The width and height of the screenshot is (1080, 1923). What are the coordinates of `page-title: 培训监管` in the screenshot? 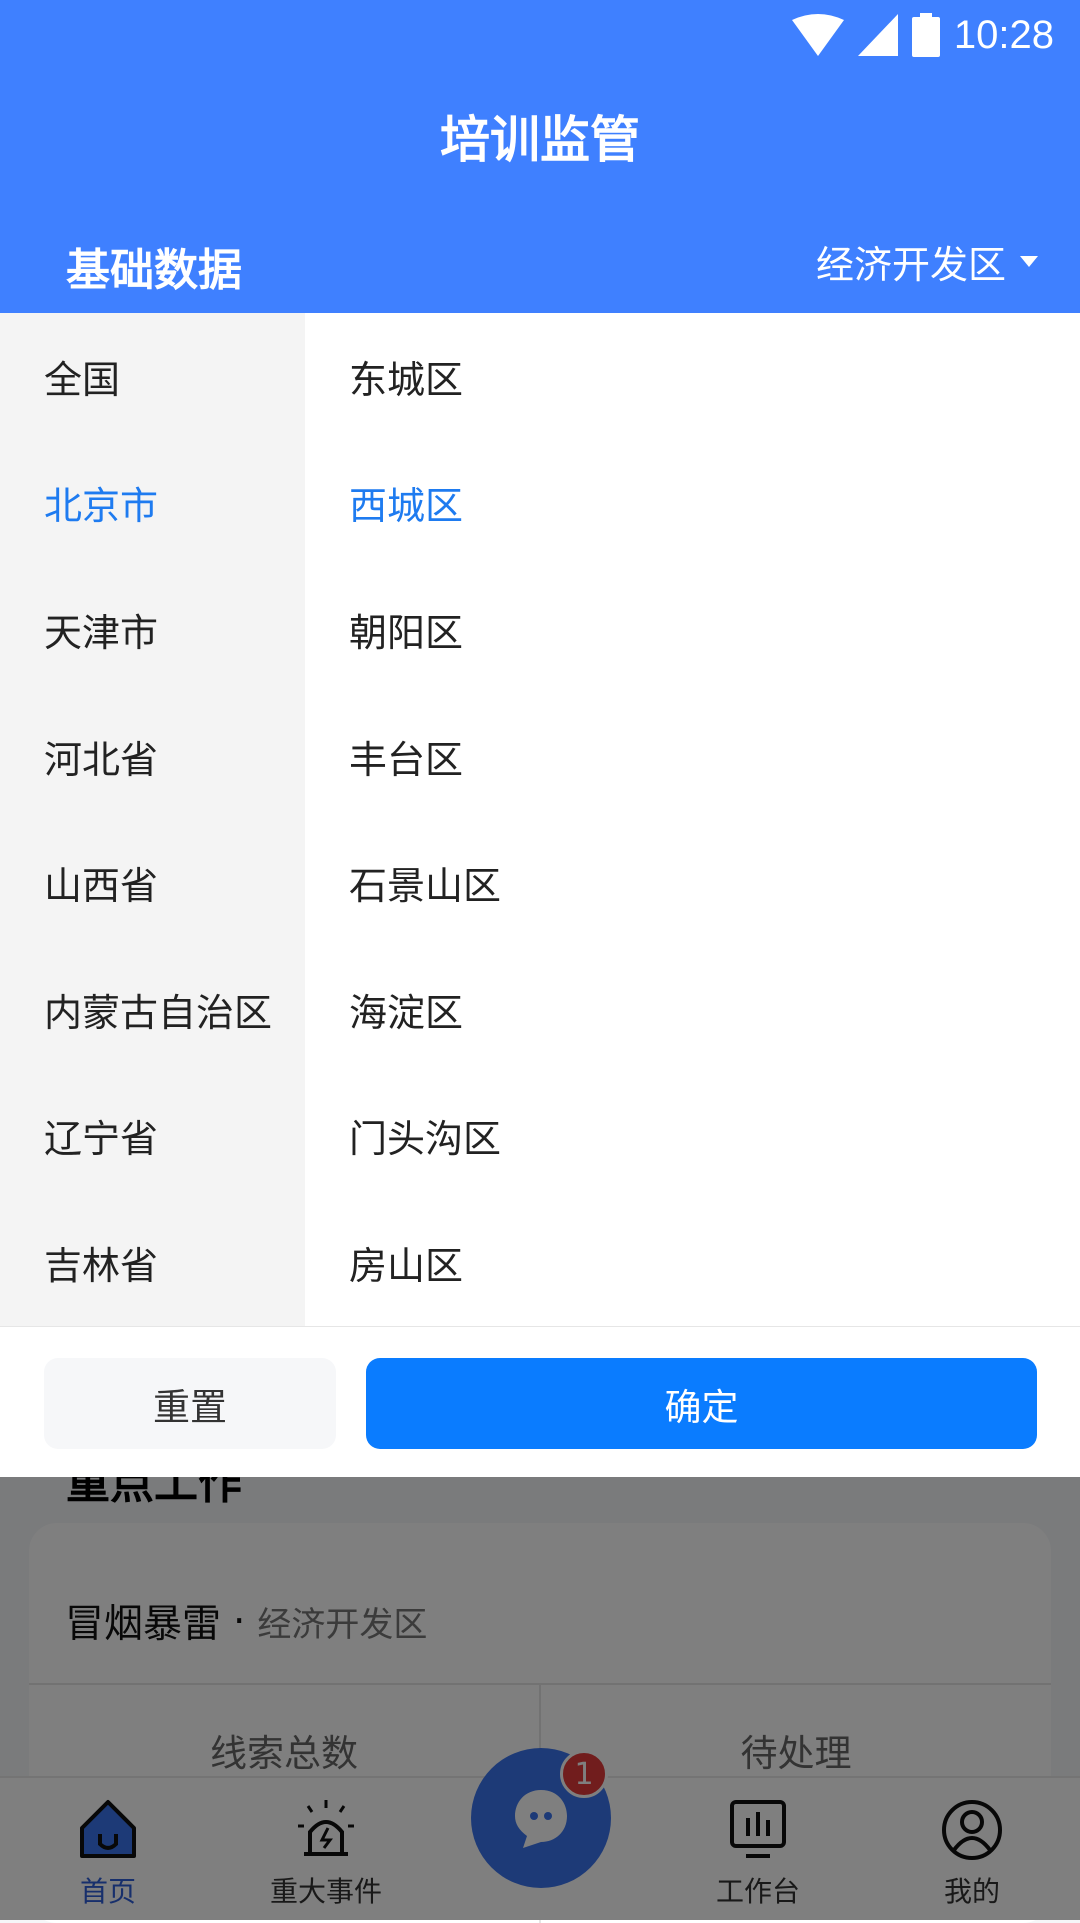 It's located at (540, 140).